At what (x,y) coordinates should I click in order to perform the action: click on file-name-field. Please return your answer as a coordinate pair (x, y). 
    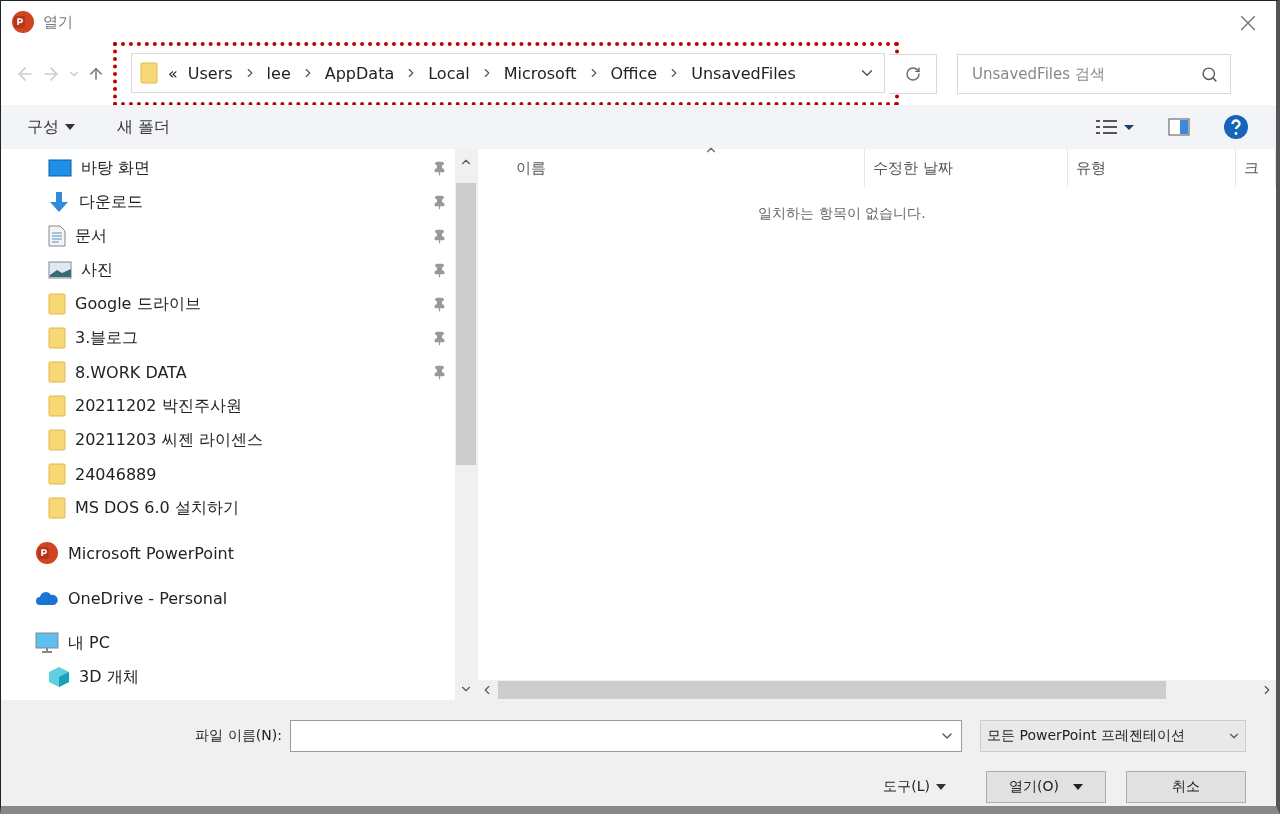
    Looking at the image, I should click on (626, 735).